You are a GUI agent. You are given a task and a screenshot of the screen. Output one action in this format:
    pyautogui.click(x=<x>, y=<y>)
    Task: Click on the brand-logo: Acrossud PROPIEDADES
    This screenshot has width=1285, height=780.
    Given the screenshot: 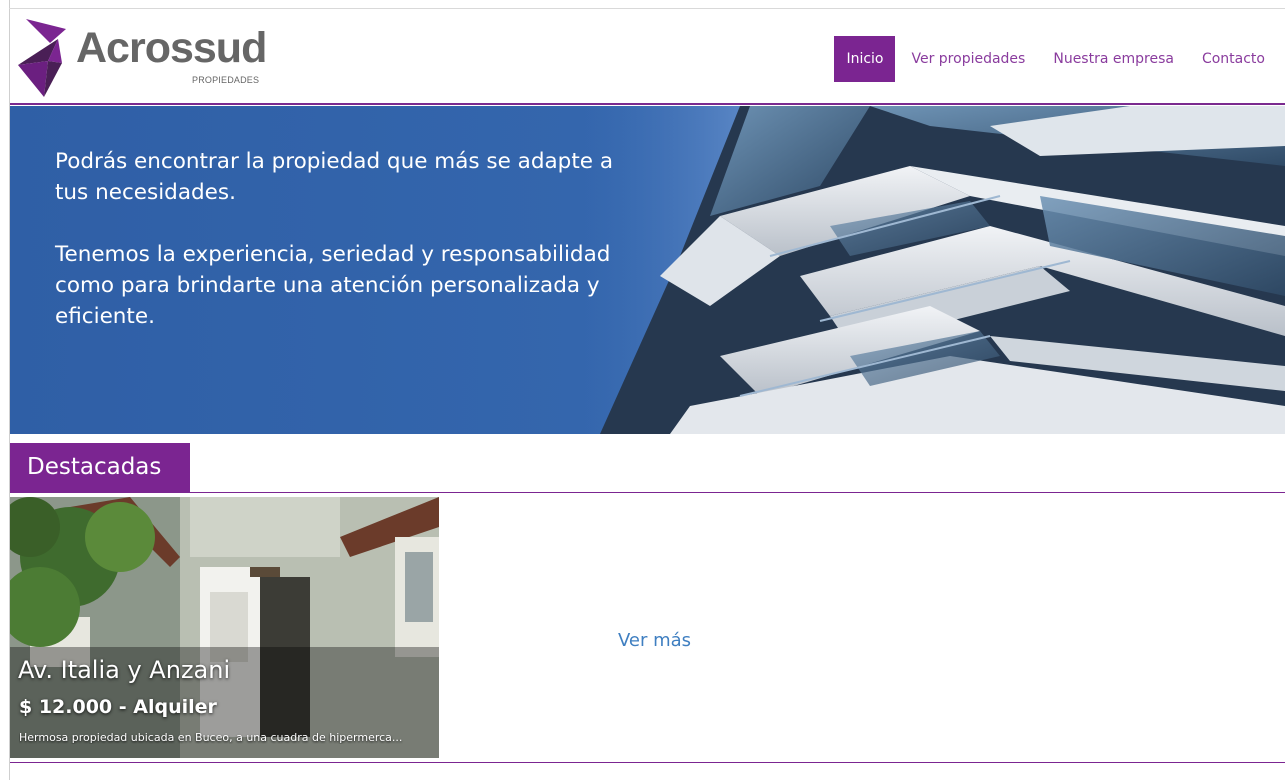 What is the action you would take?
    pyautogui.click(x=148, y=59)
    